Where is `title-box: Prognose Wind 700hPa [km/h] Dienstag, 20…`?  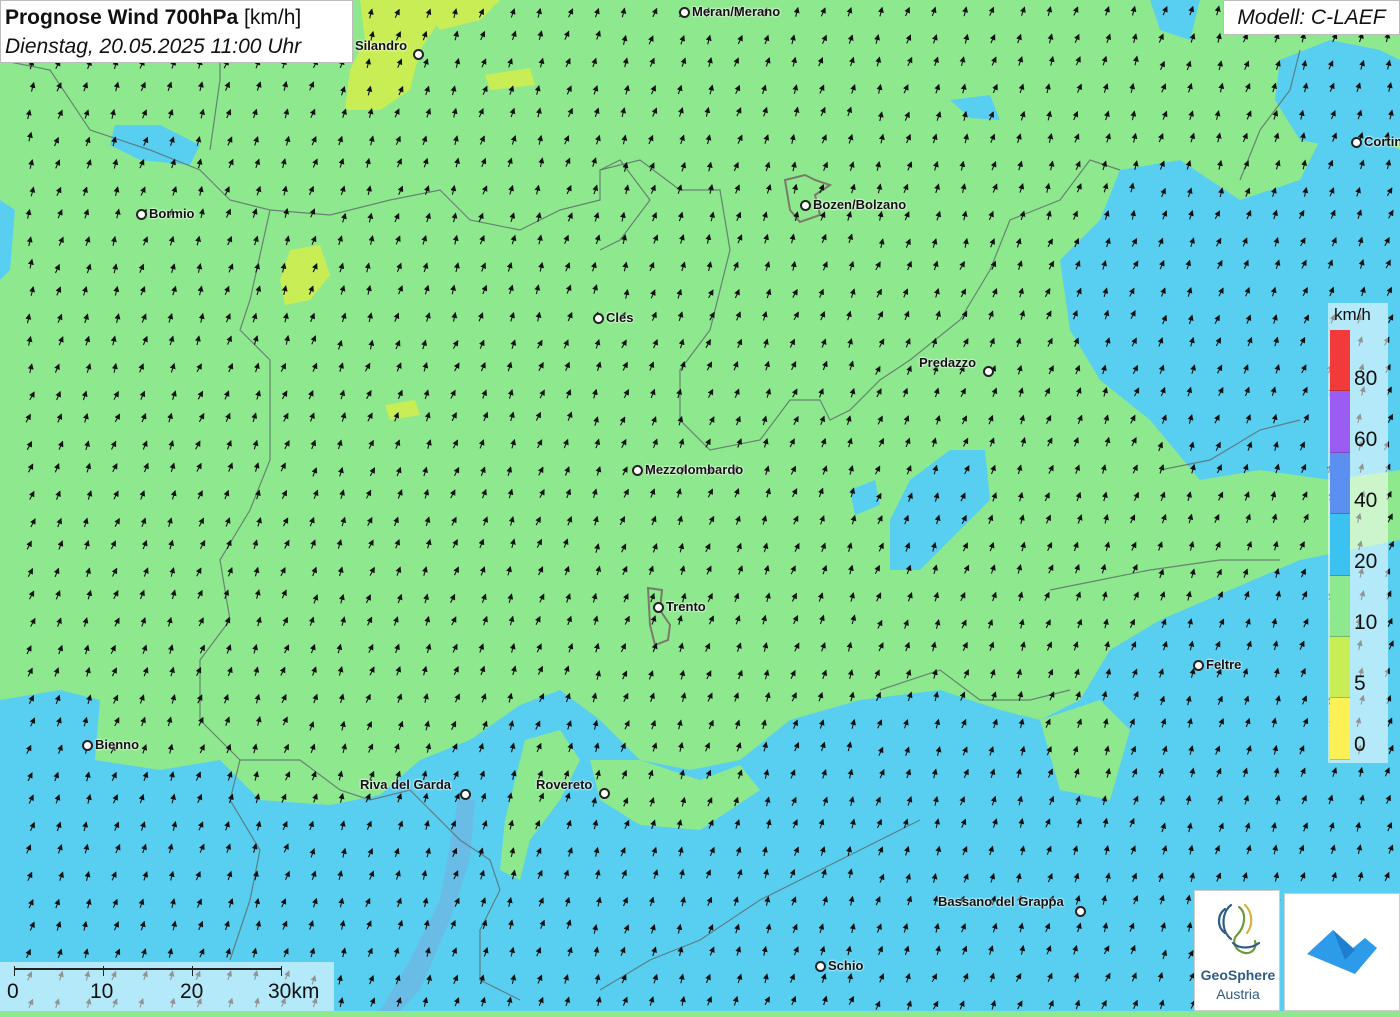
title-box: Prognose Wind 700hPa [km/h] Dienstag, 20… is located at coordinates (176, 31).